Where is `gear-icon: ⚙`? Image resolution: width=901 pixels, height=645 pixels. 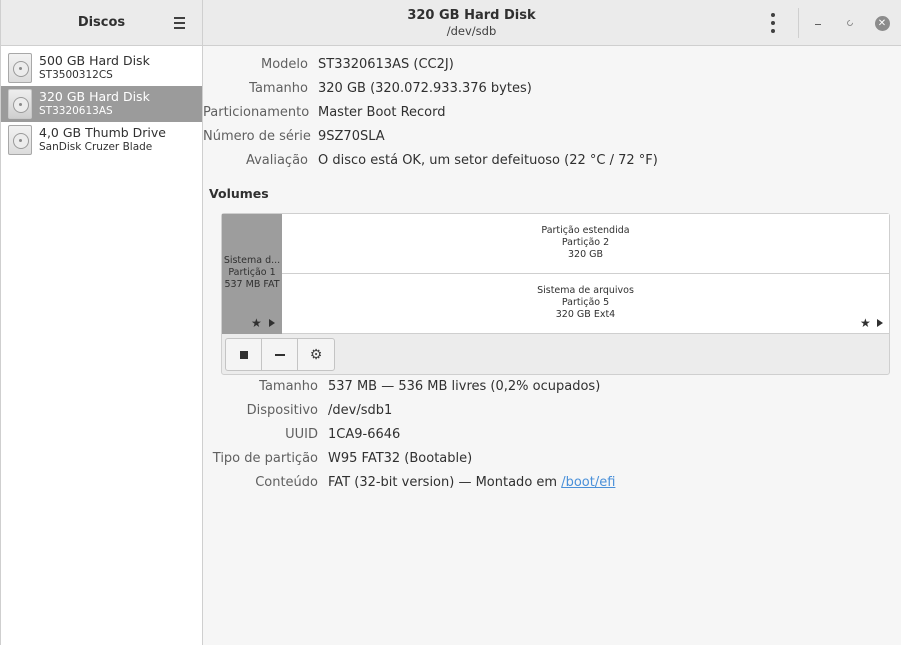 gear-icon: ⚙ is located at coordinates (316, 354).